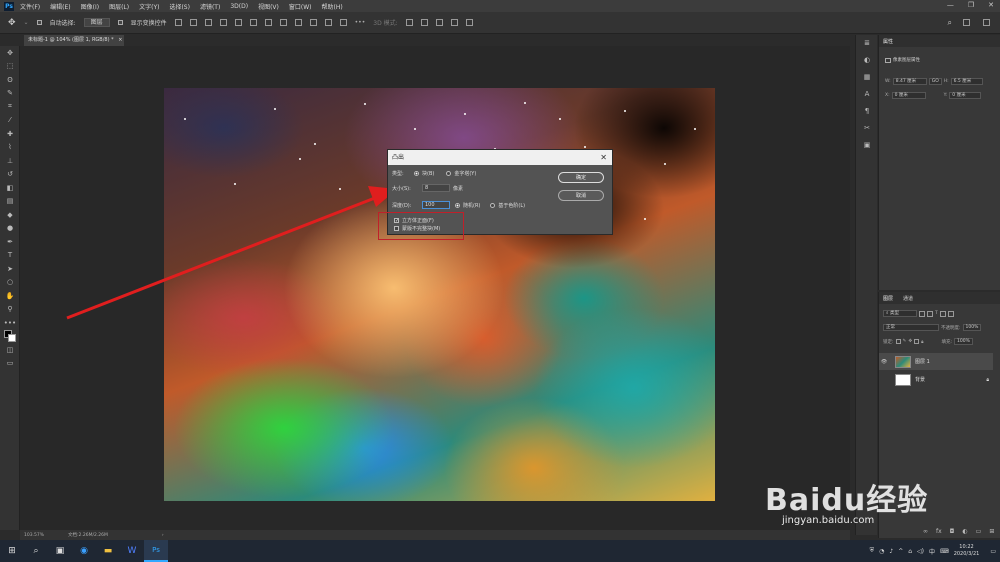  Describe the element at coordinates (36, 551) in the screenshot. I see `search-icon: ⌕` at that location.